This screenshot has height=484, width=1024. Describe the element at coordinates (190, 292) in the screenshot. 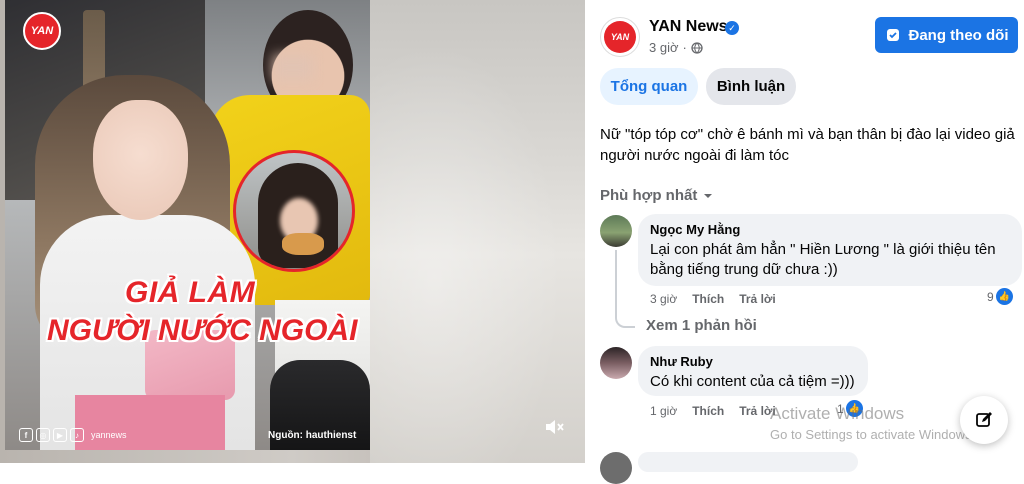

I see `video-headline-line1: GIẢ LÀM` at that location.